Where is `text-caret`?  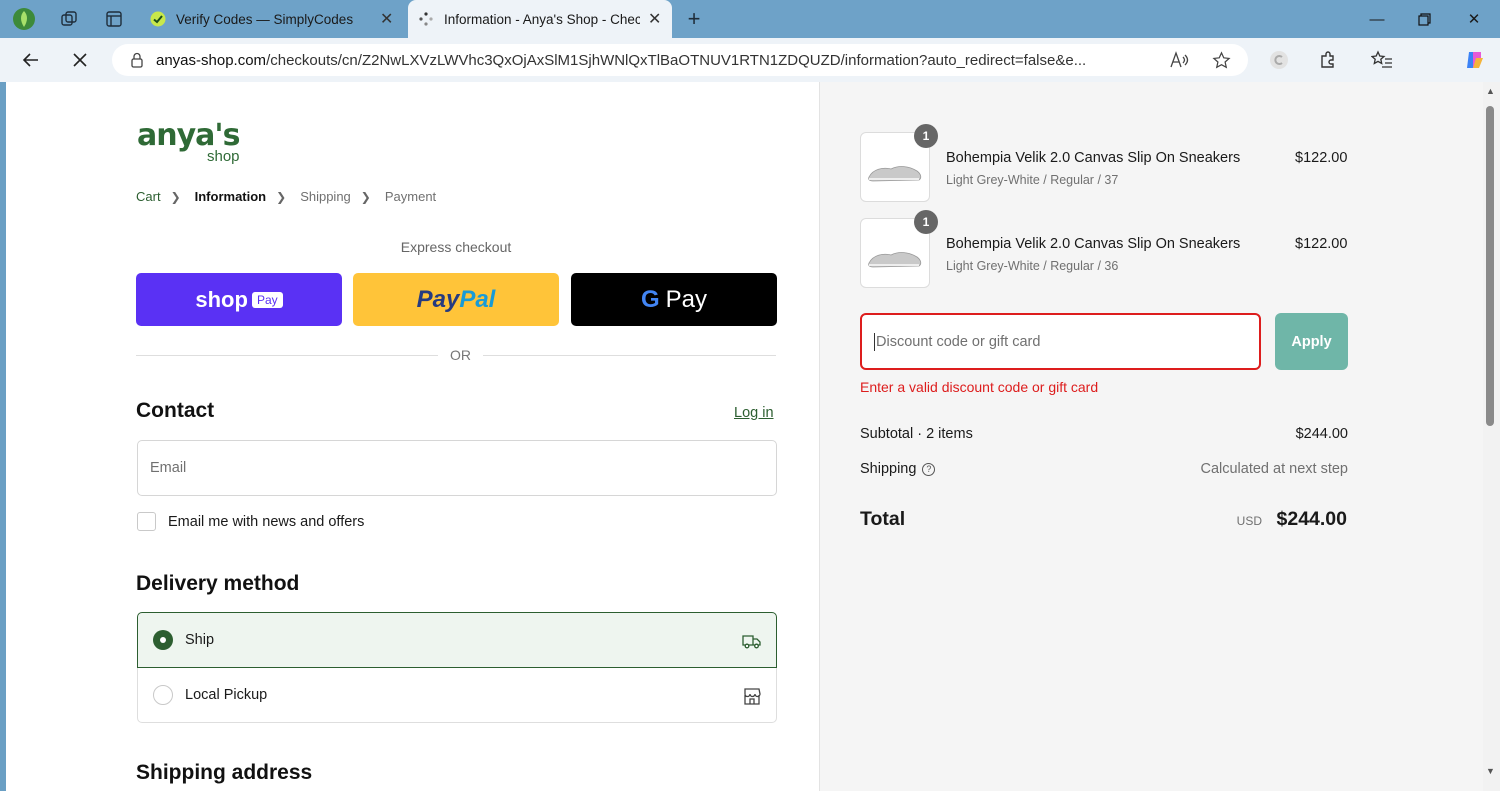
text-caret is located at coordinates (874, 341).